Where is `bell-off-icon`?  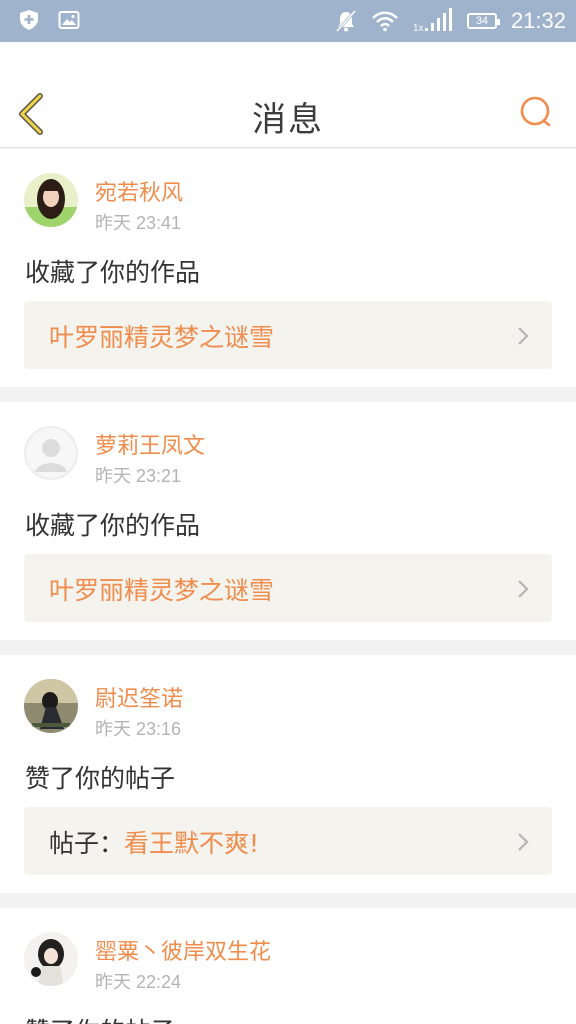 bell-off-icon is located at coordinates (346, 21).